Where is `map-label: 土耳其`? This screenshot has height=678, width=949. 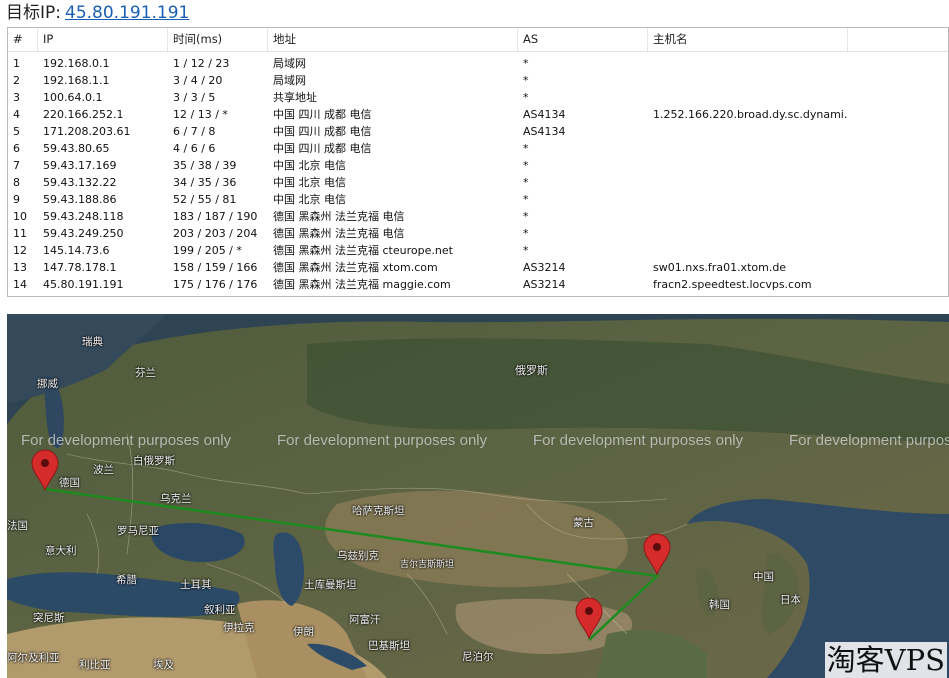
map-label: 土耳其 is located at coordinates (196, 585).